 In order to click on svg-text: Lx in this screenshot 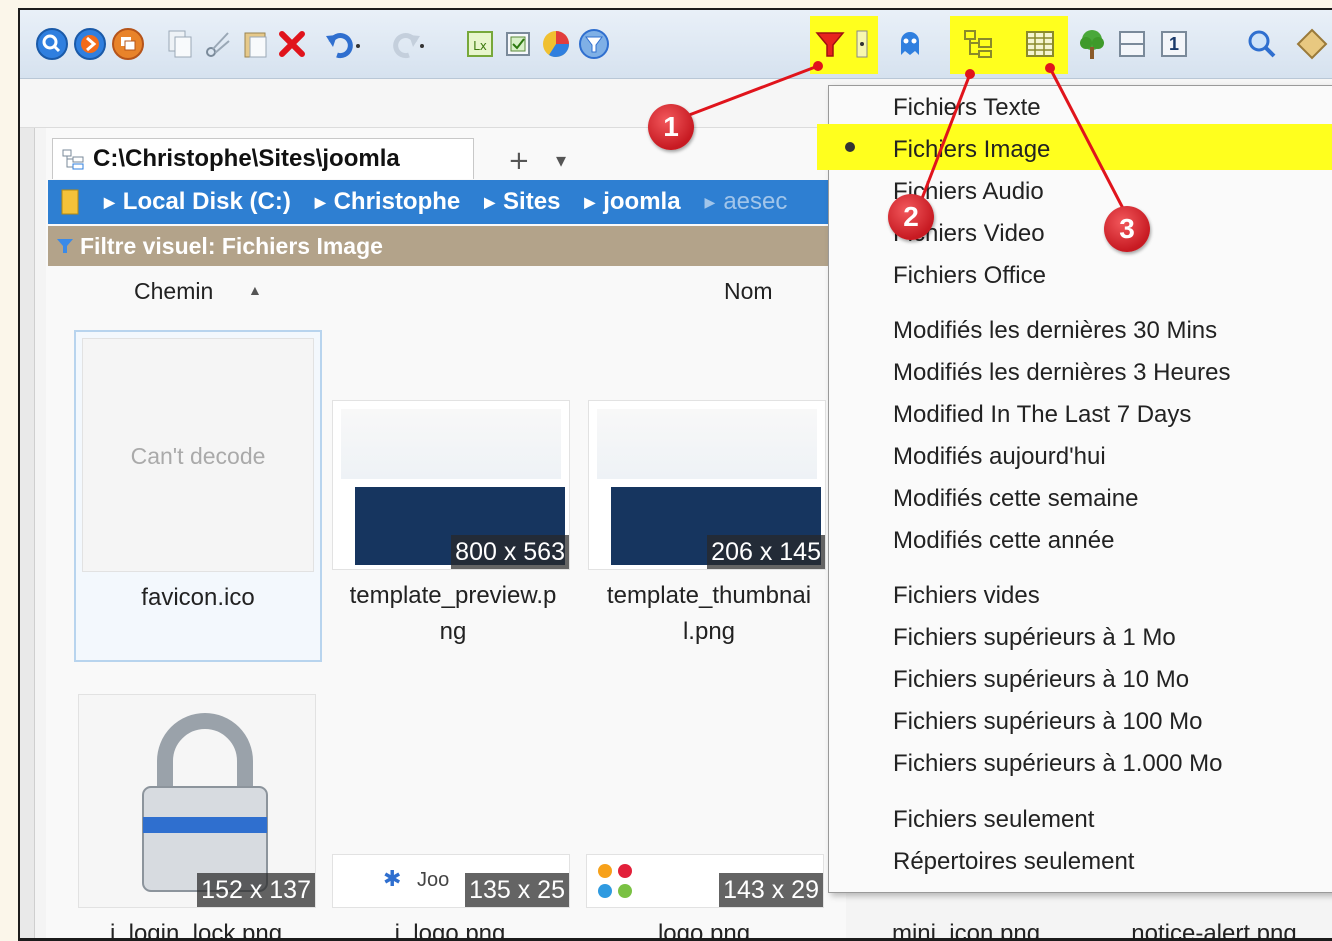, I will do `click(480, 46)`.